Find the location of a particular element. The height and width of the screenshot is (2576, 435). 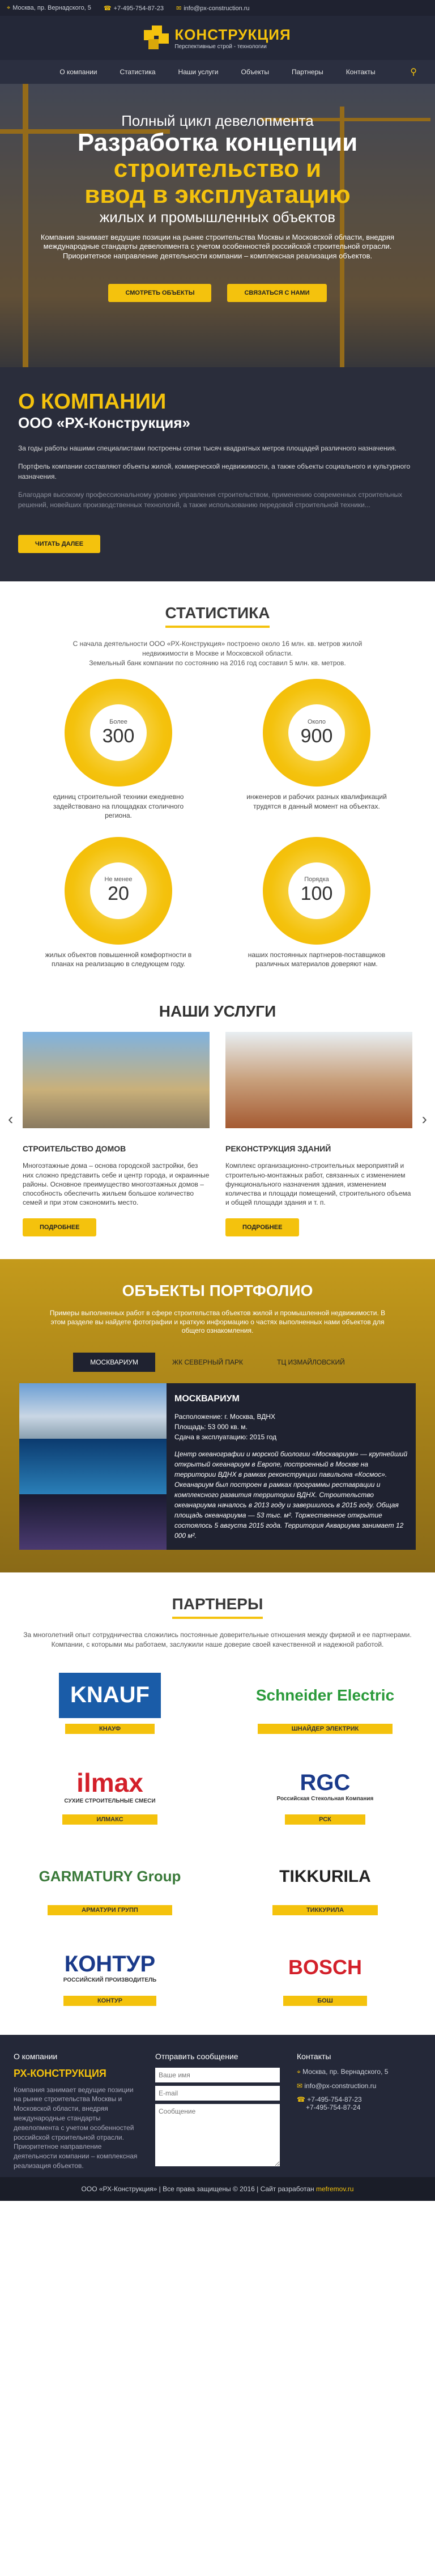

mail-icon: ✉ is located at coordinates (179, 8).